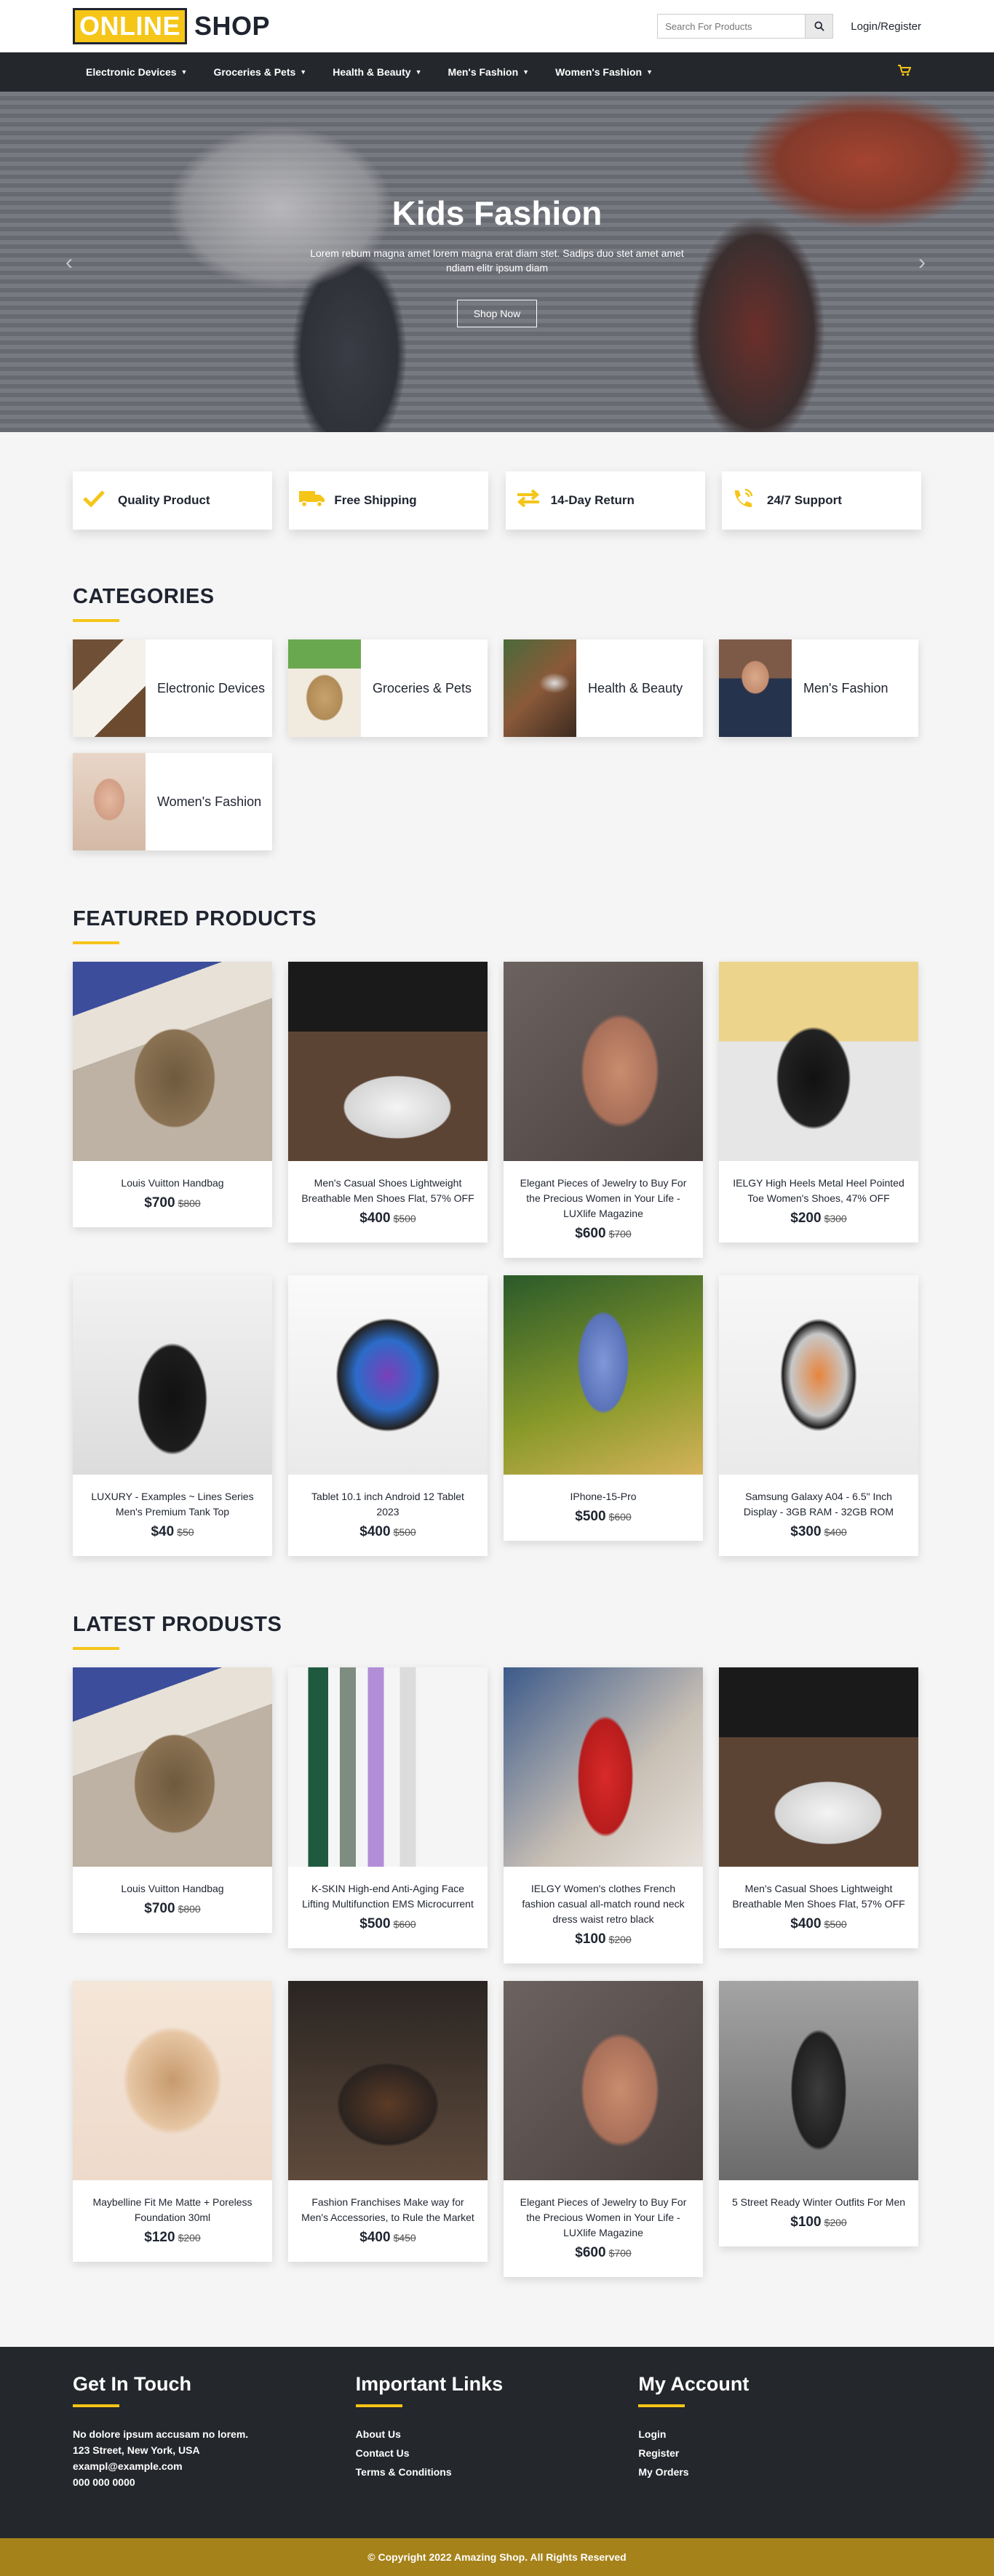  I want to click on category-card: Groceries & Pets, so click(388, 688).